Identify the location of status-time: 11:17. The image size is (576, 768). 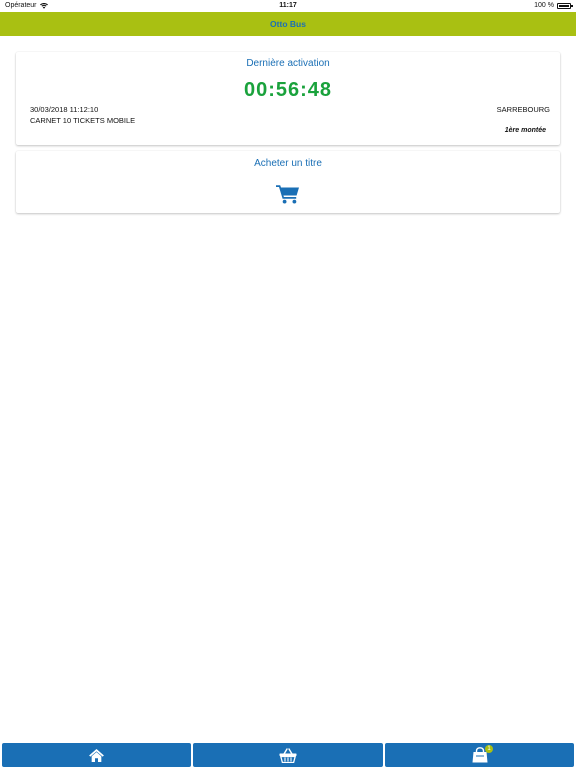
(288, 5).